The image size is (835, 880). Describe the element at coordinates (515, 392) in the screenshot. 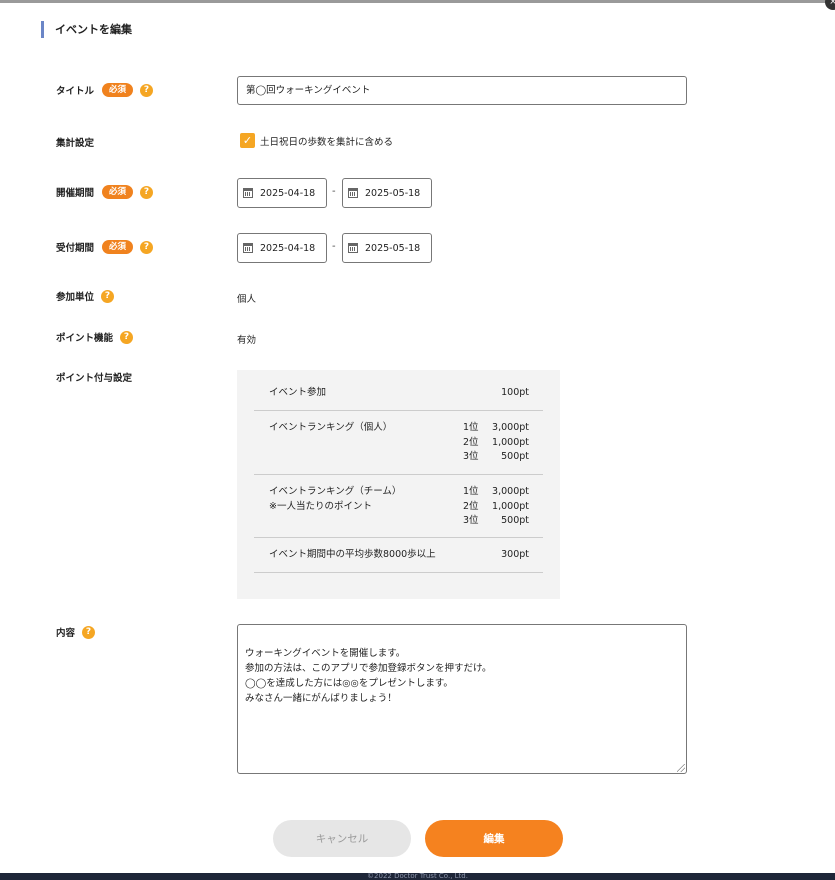

I see `point-row-value: 100pt` at that location.